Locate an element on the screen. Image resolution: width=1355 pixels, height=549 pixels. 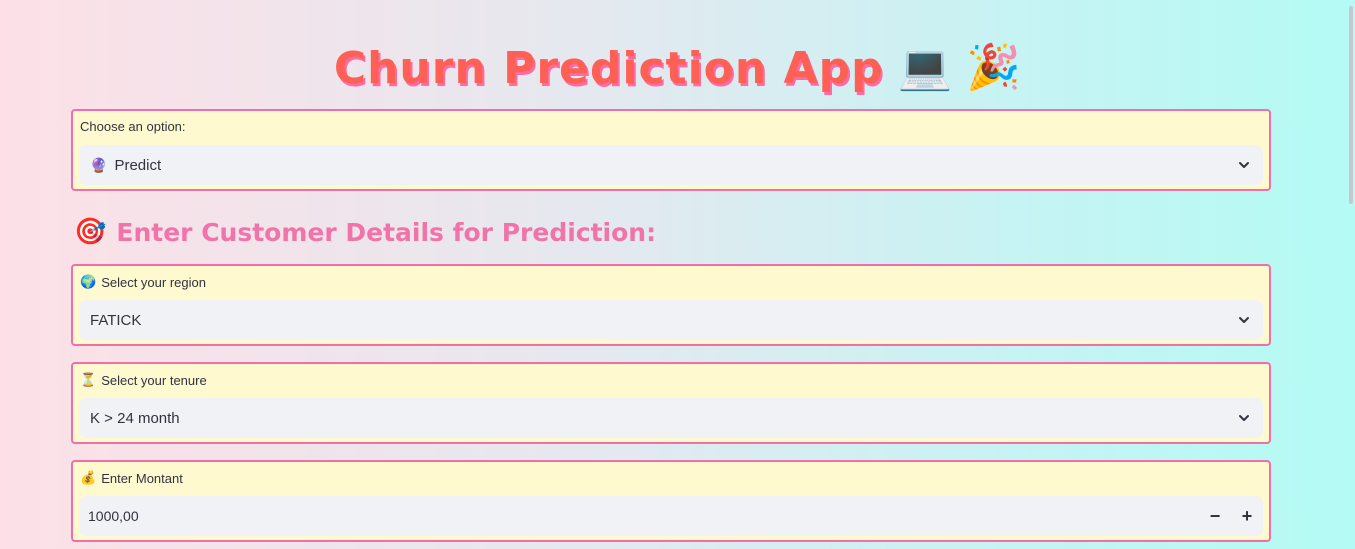
tenure-select-card: ⏳ Select your tenure K > 24 month is located at coordinates (671, 403).